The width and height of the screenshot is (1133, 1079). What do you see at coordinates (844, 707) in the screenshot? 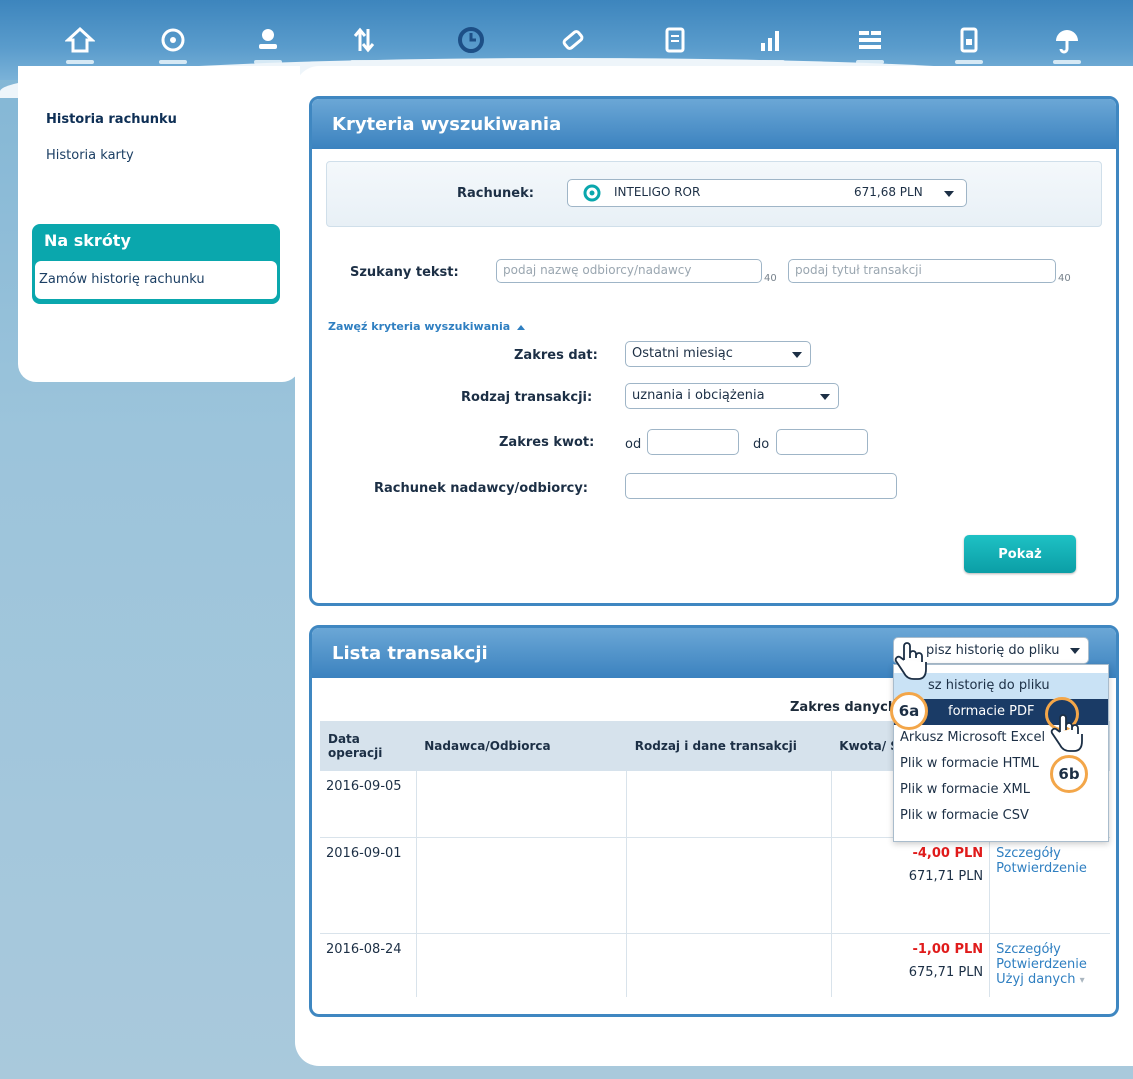
I see `data-range-label: Zakres danych` at bounding box center [844, 707].